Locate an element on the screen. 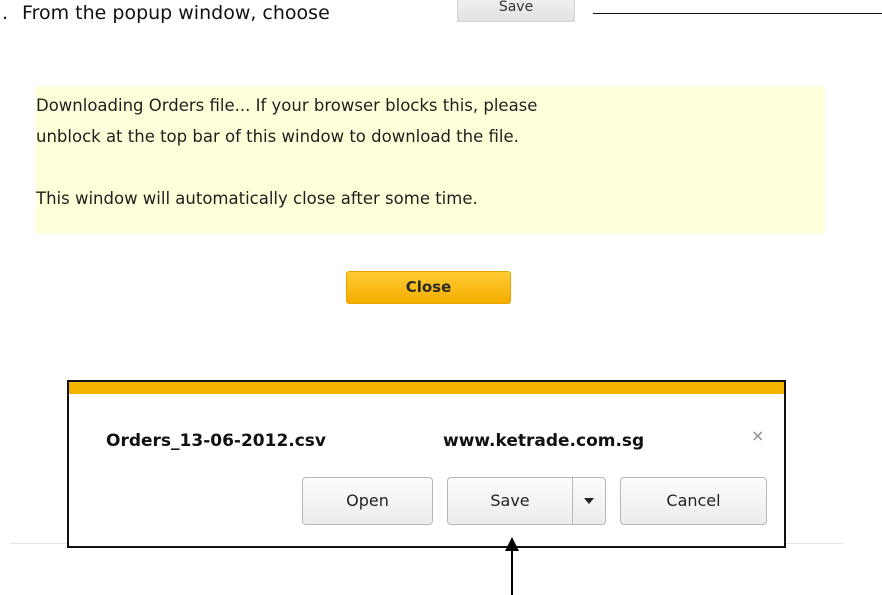 The height and width of the screenshot is (595, 882). step-marker: . is located at coordinates (5, 13).